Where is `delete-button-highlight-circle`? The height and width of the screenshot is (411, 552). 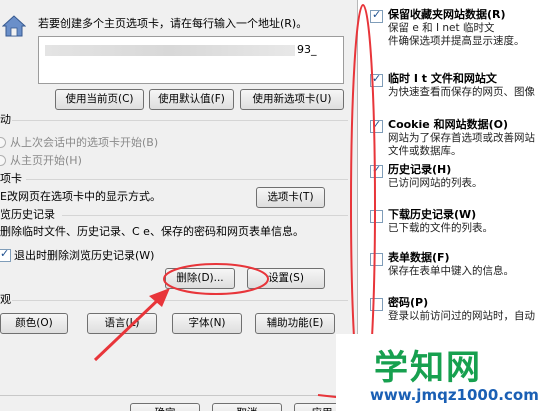
delete-button-highlight-circle is located at coordinates (216, 279).